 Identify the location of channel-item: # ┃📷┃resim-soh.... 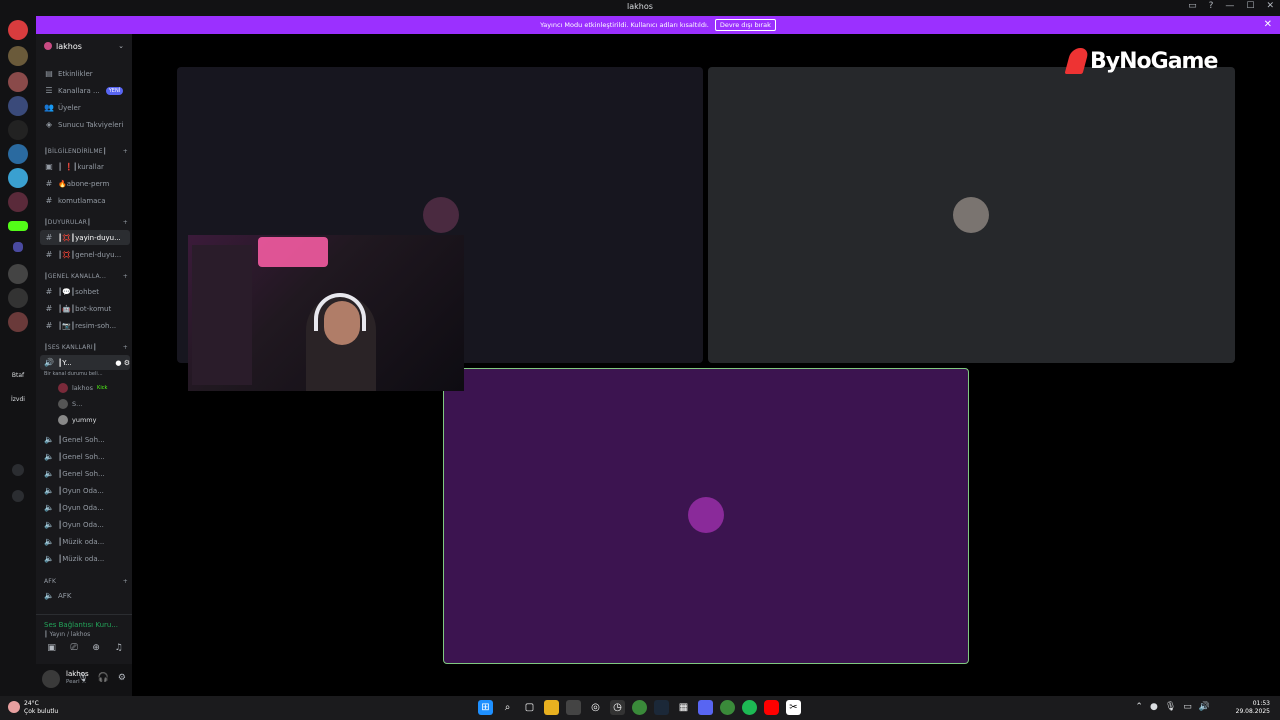
(85, 325).